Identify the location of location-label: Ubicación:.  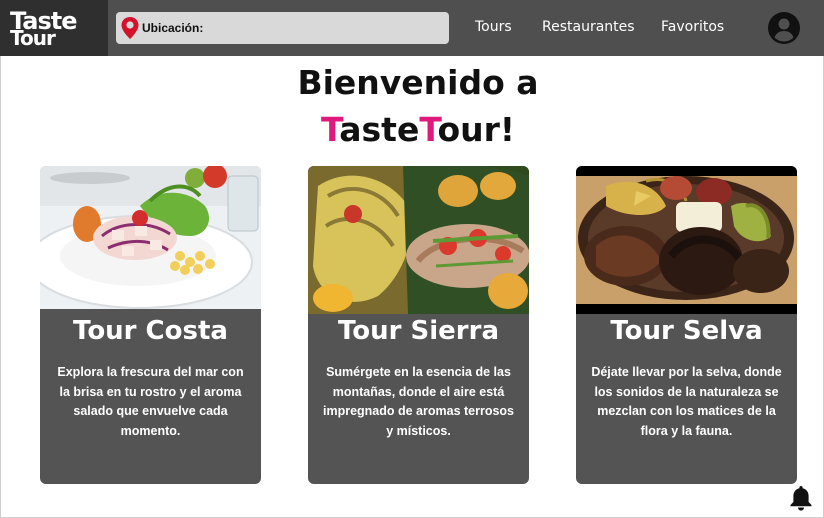
(173, 28).